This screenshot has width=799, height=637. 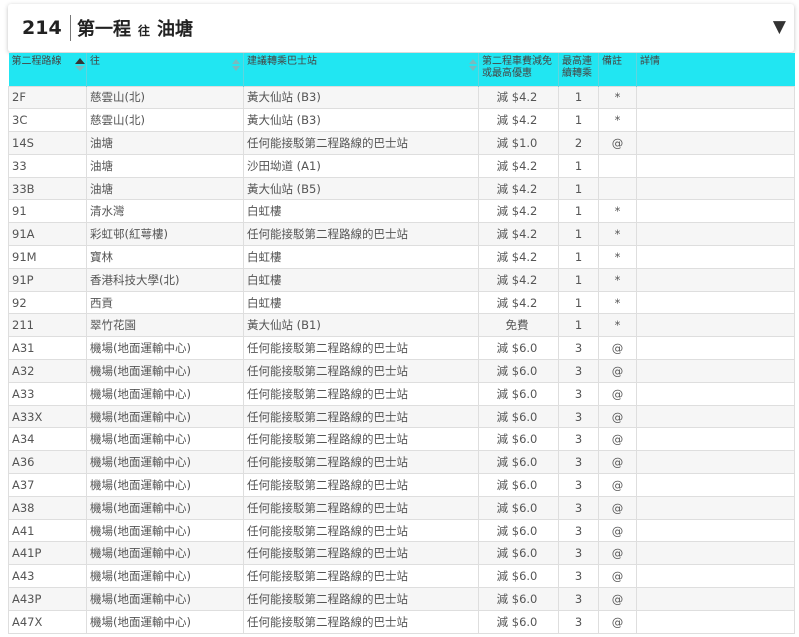 I want to click on col-header-detail: 詳情, so click(x=715, y=69).